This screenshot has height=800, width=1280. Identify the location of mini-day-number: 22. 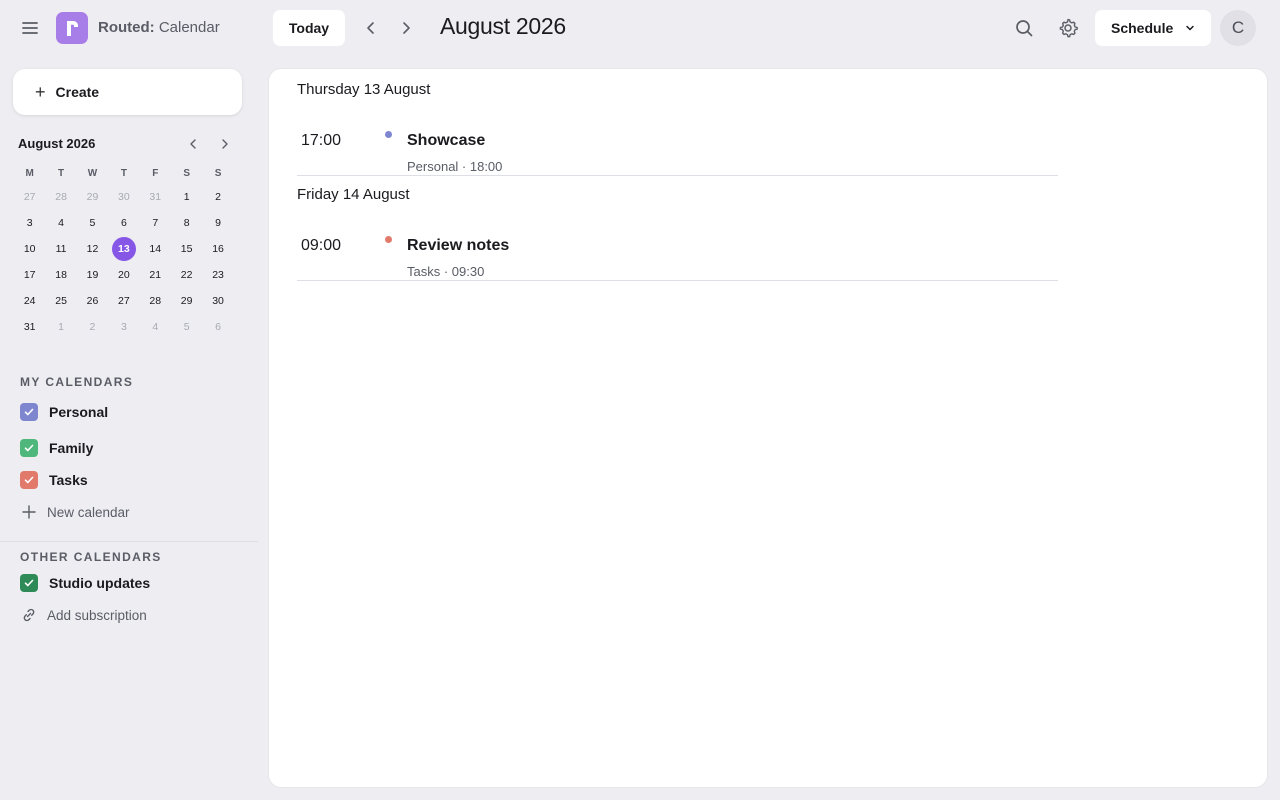
(186, 275).